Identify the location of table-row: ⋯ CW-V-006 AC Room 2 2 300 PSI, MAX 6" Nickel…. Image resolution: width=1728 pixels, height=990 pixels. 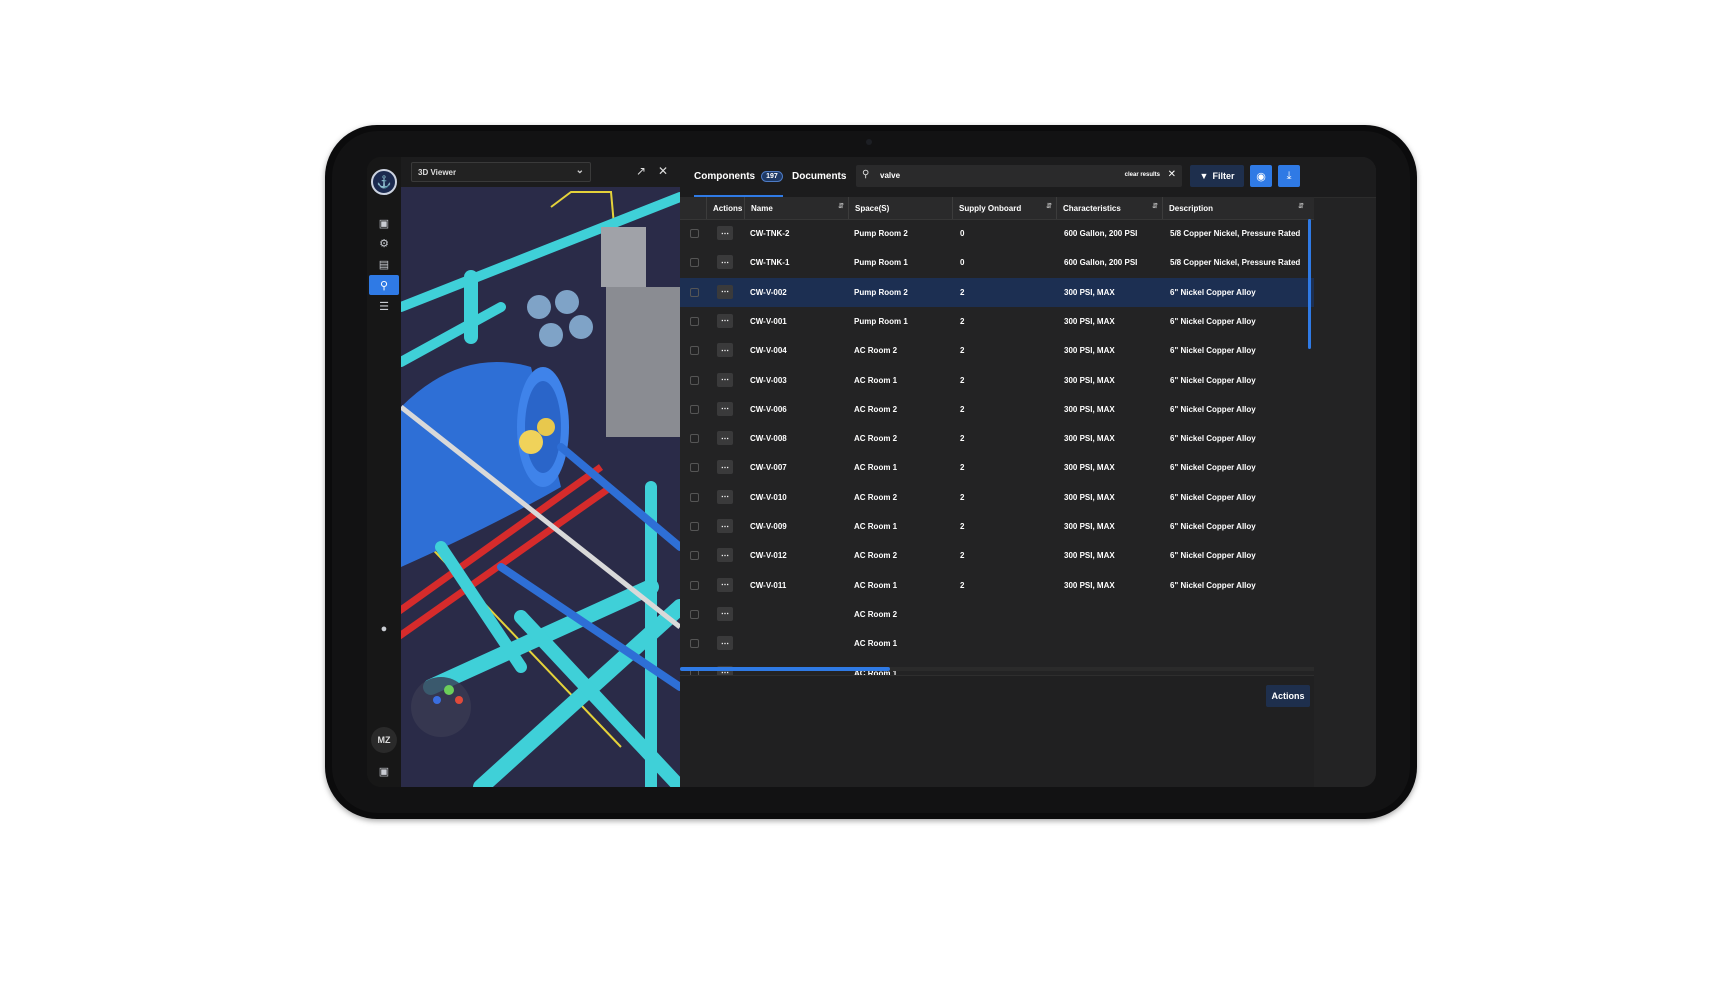
(997, 409).